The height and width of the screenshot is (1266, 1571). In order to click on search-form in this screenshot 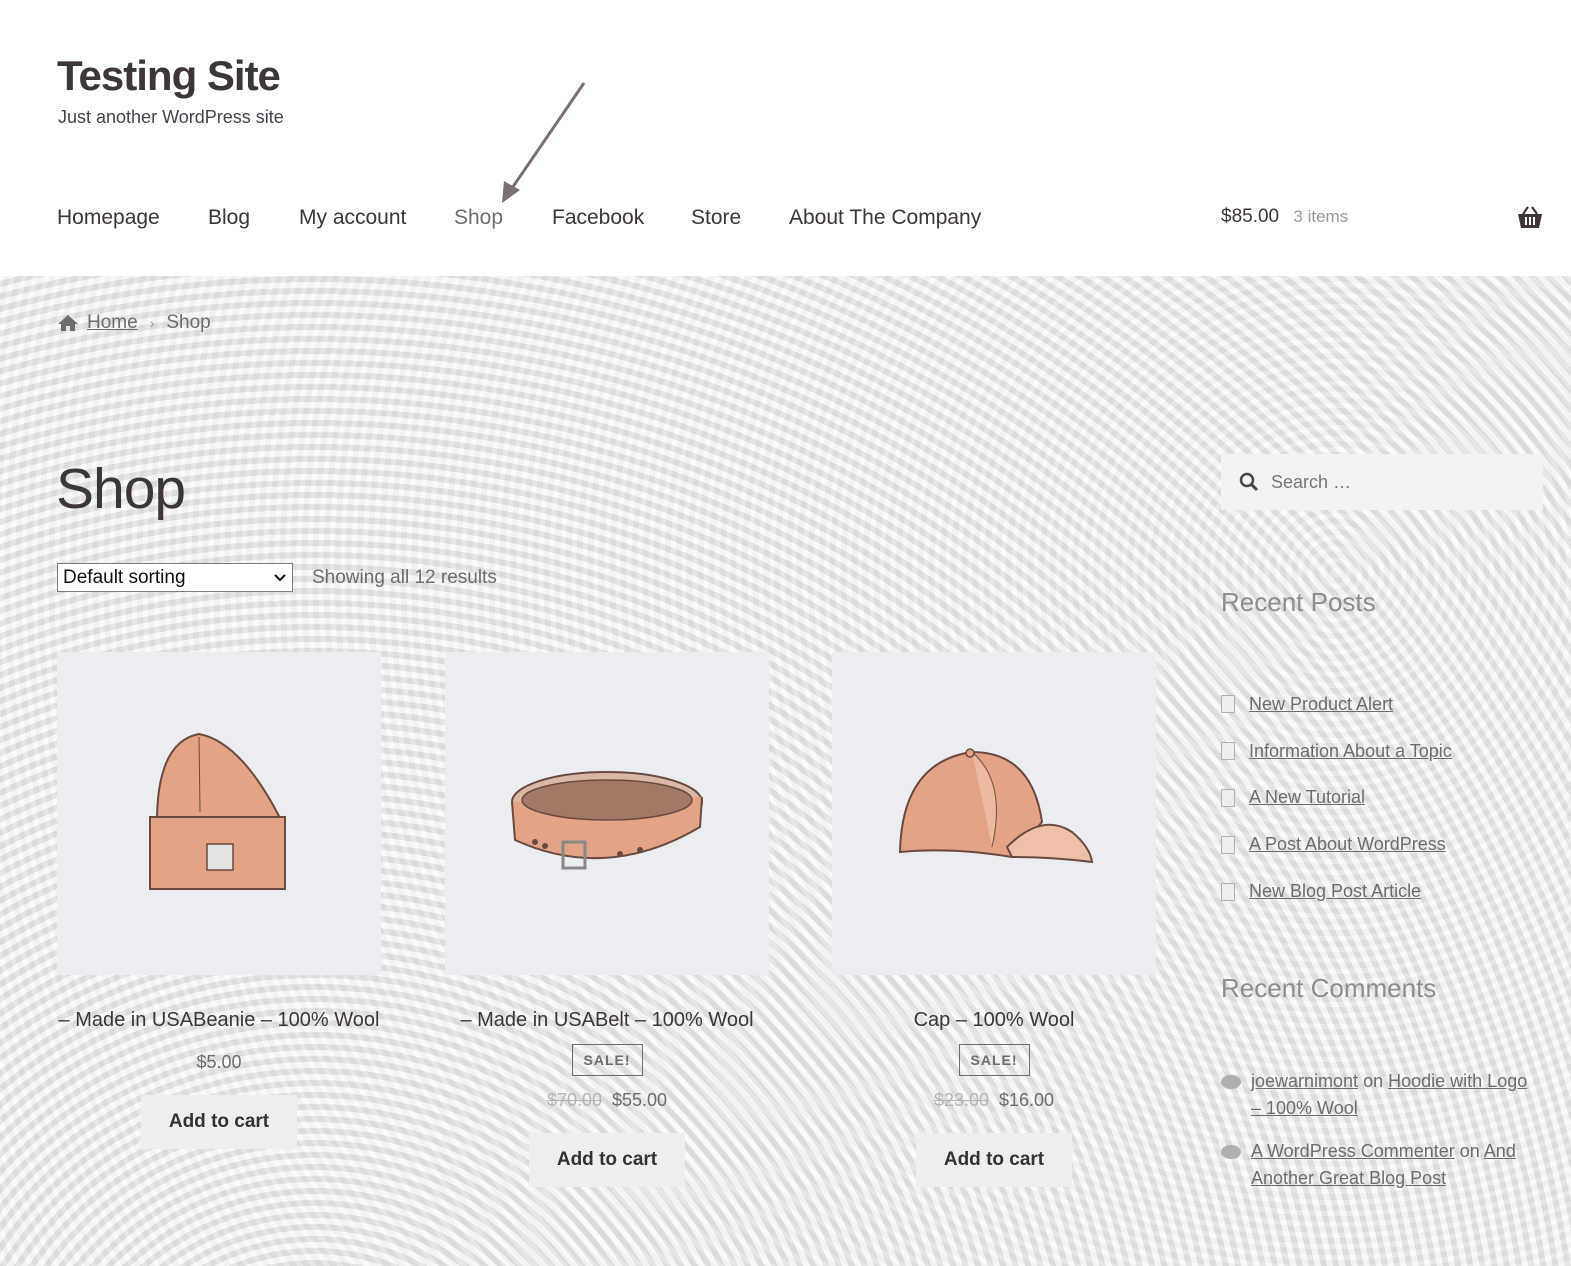, I will do `click(1382, 482)`.